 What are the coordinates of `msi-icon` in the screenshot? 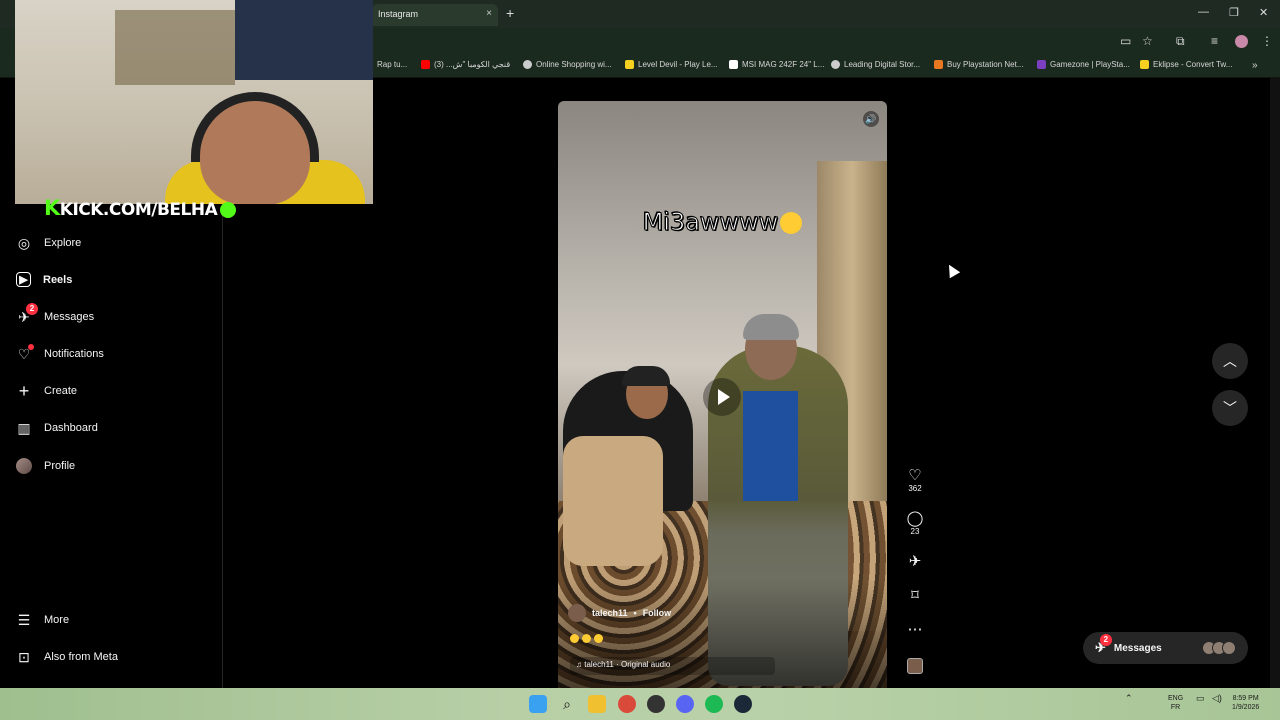 It's located at (733, 64).